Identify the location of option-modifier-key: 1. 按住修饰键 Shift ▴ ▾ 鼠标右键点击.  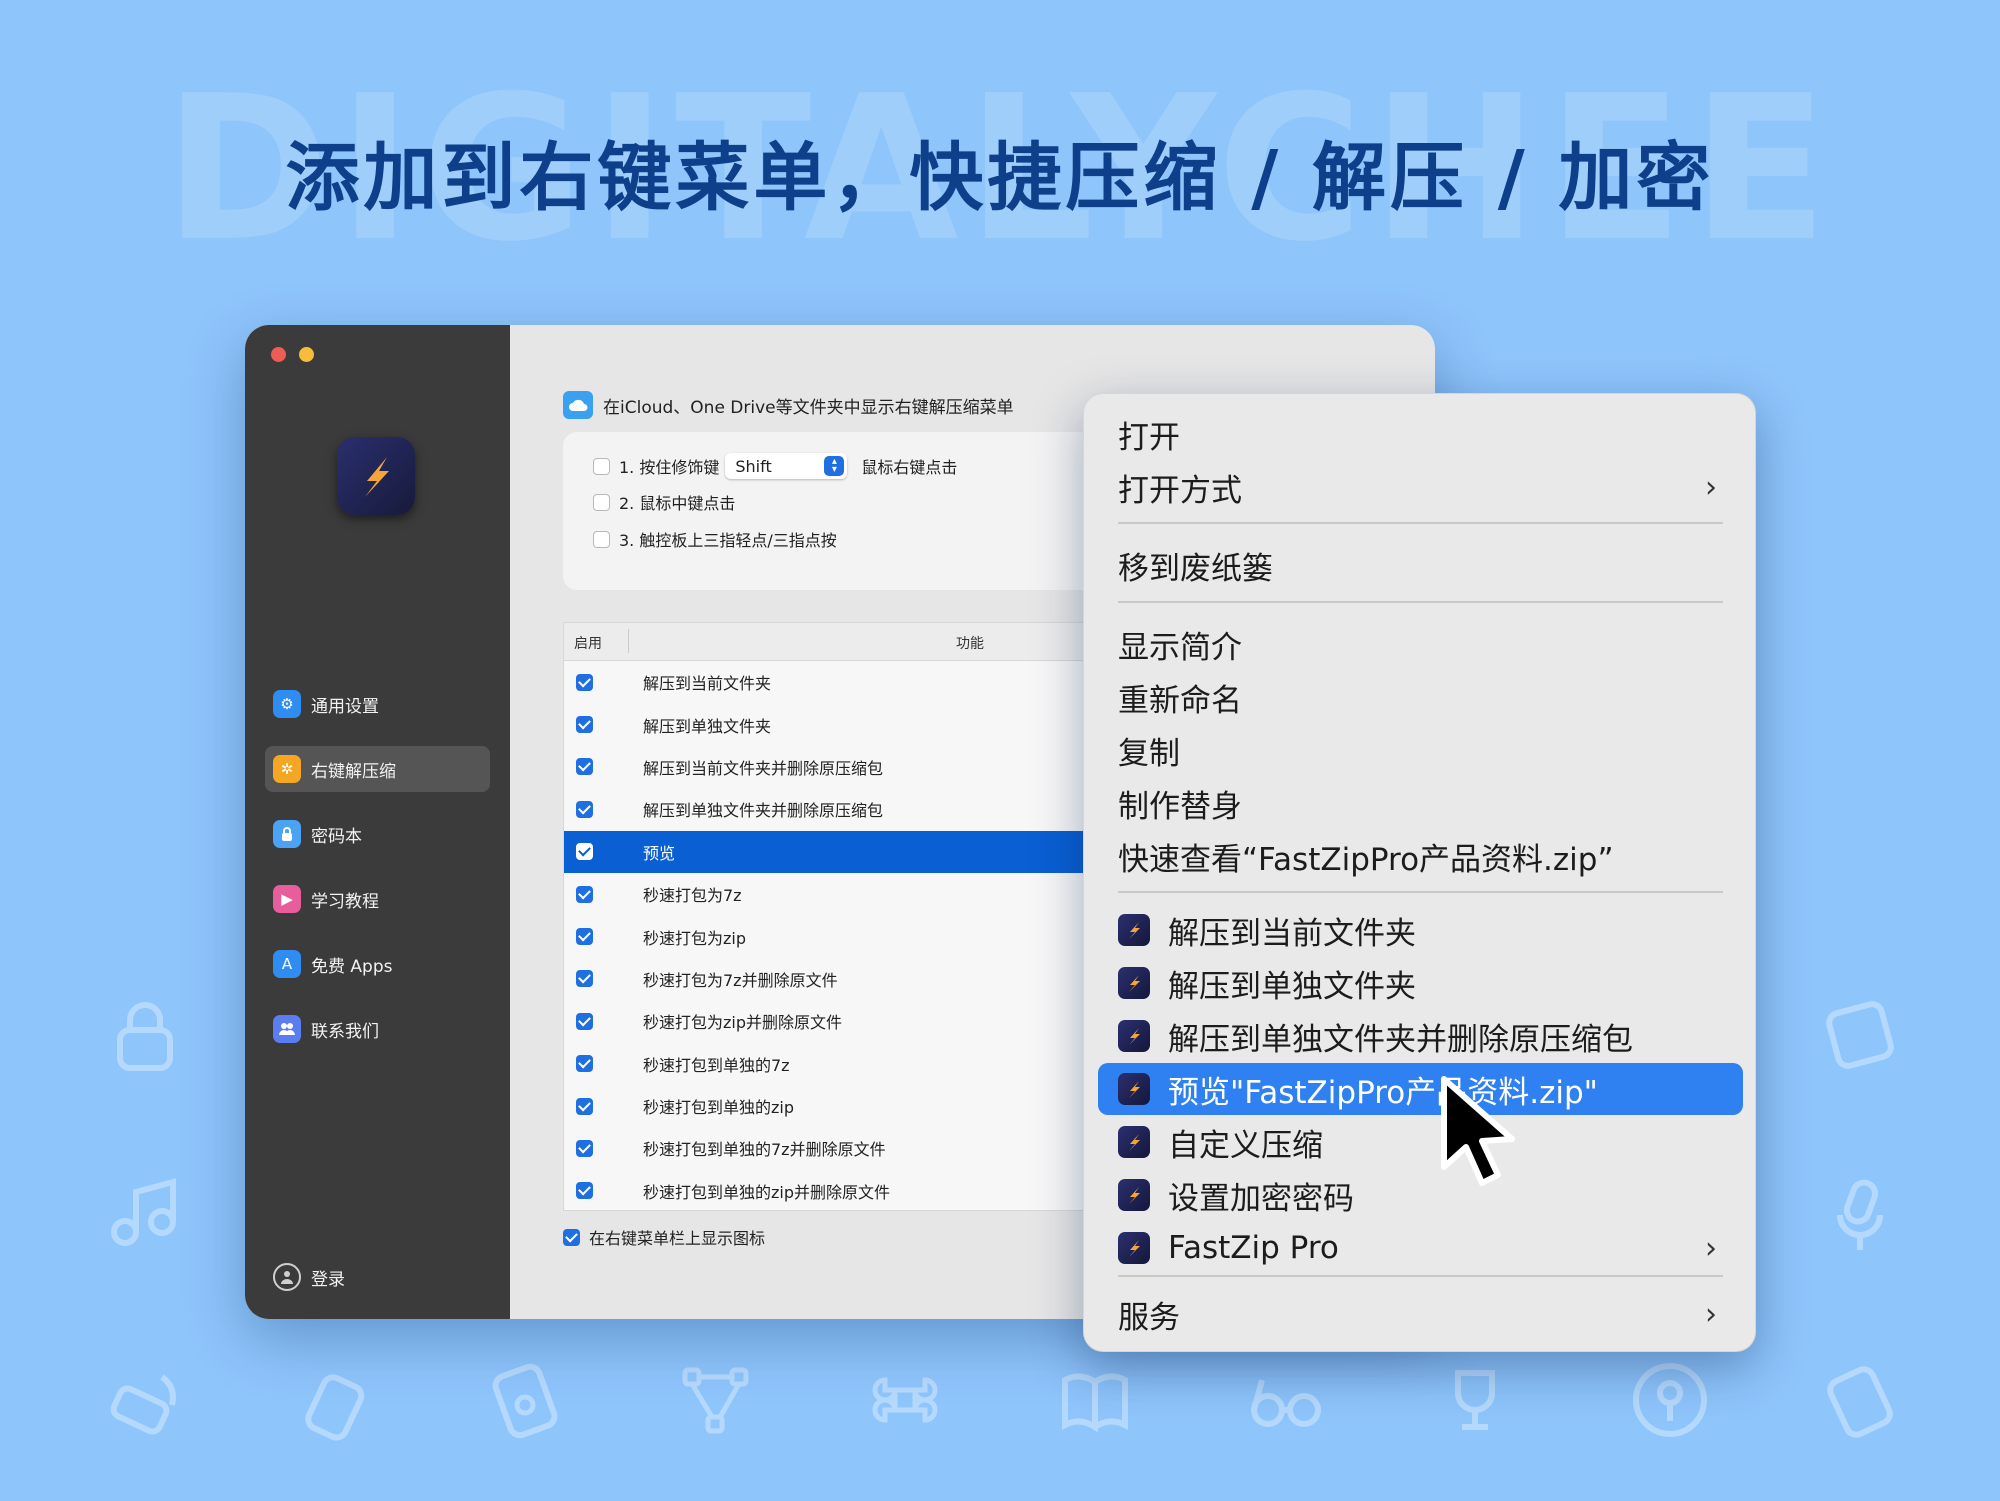
(775, 466).